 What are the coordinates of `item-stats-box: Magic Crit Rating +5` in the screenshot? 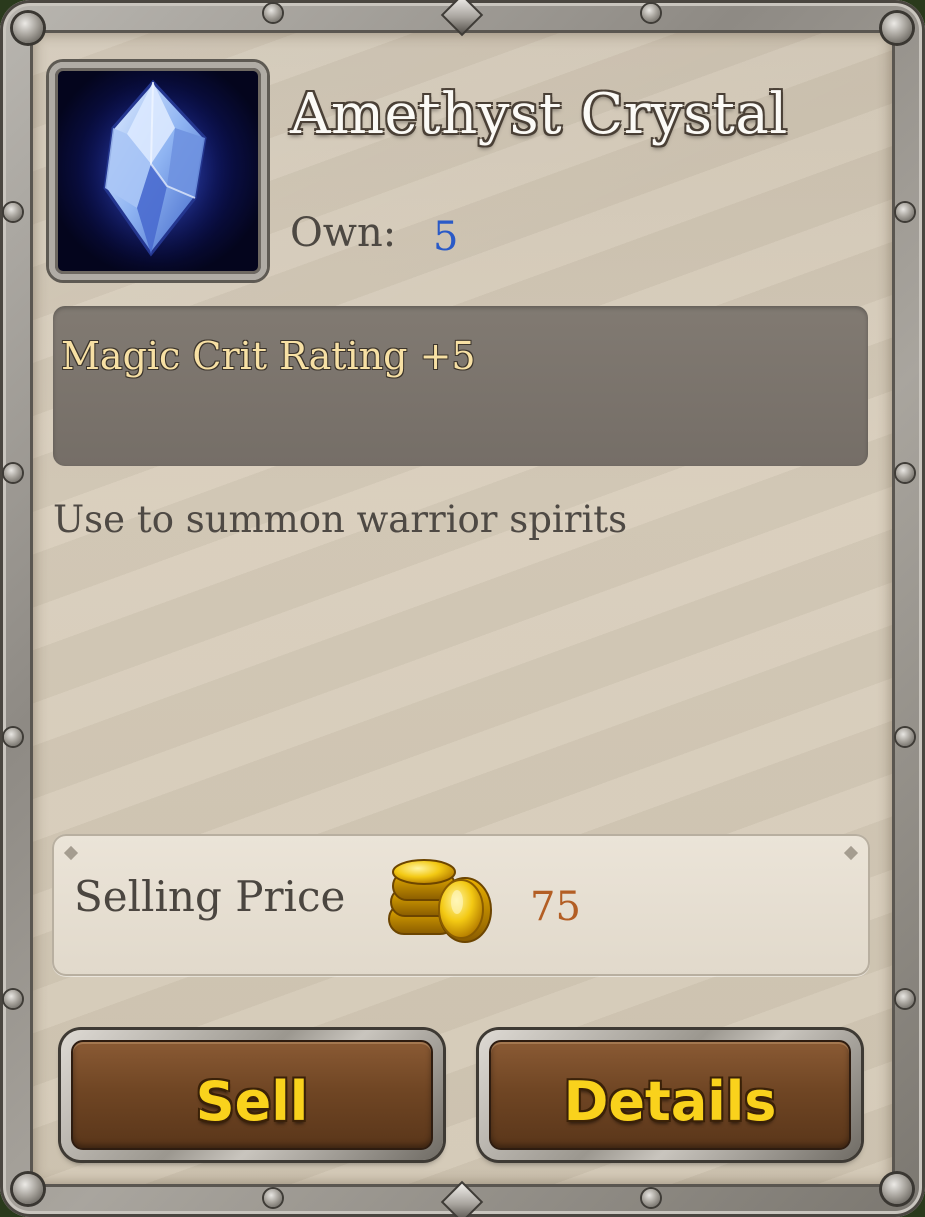 It's located at (460, 386).